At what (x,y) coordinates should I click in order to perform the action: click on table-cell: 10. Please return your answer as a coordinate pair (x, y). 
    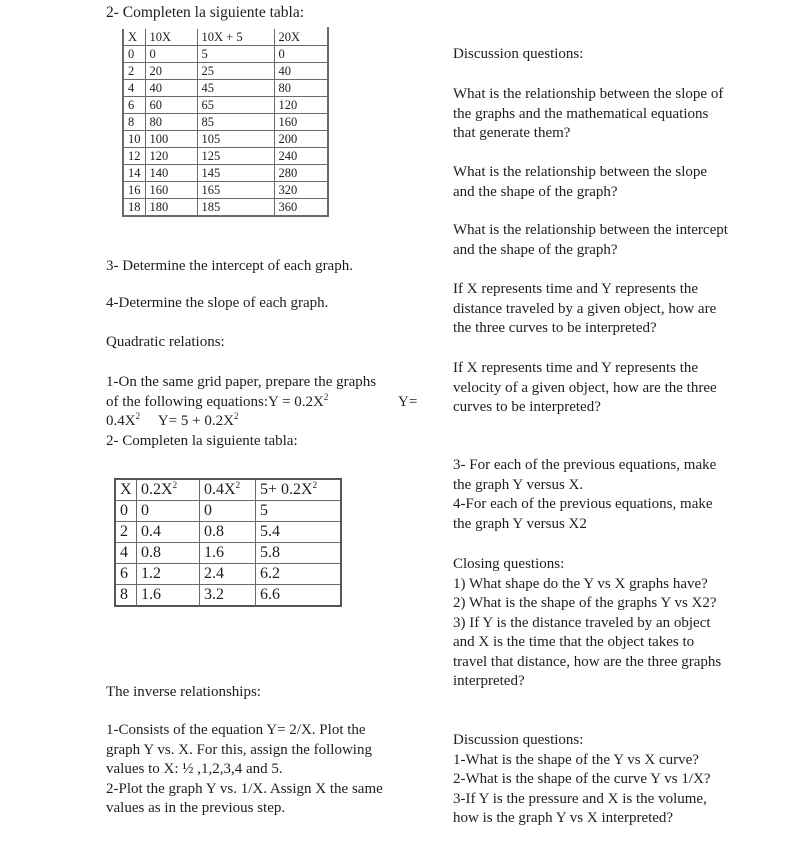
    Looking at the image, I should click on (134, 139).